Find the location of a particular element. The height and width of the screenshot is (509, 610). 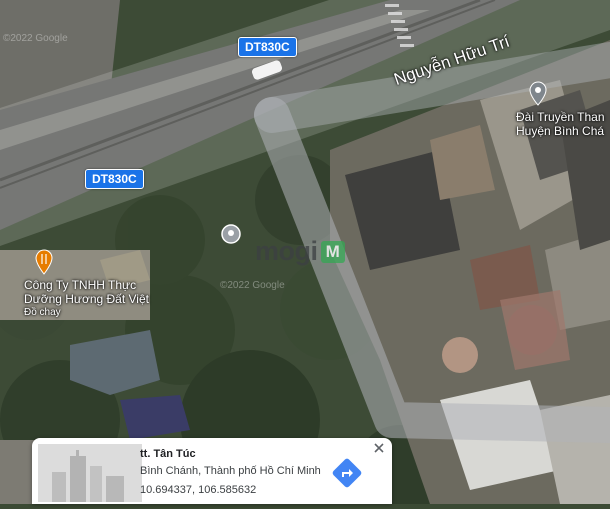

watermark: mogi M is located at coordinates (300, 251).